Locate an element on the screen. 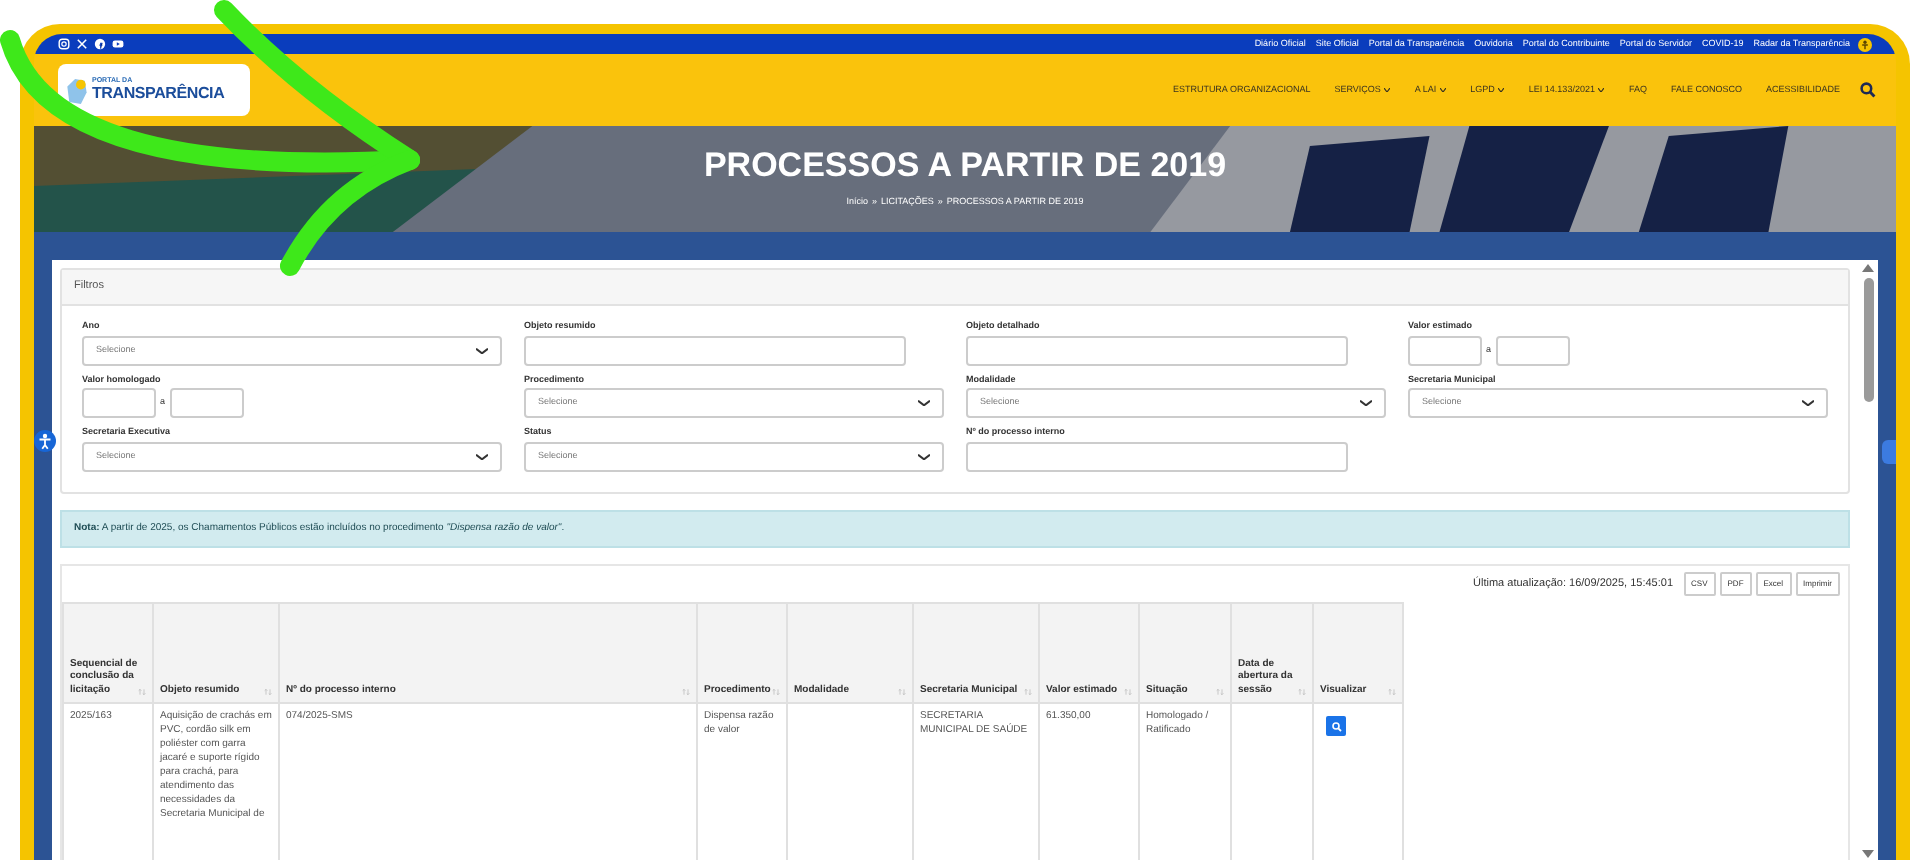 This screenshot has width=1924, height=860. page-title: PROCESSOS A PARTIR DE 2019 is located at coordinates (965, 165).